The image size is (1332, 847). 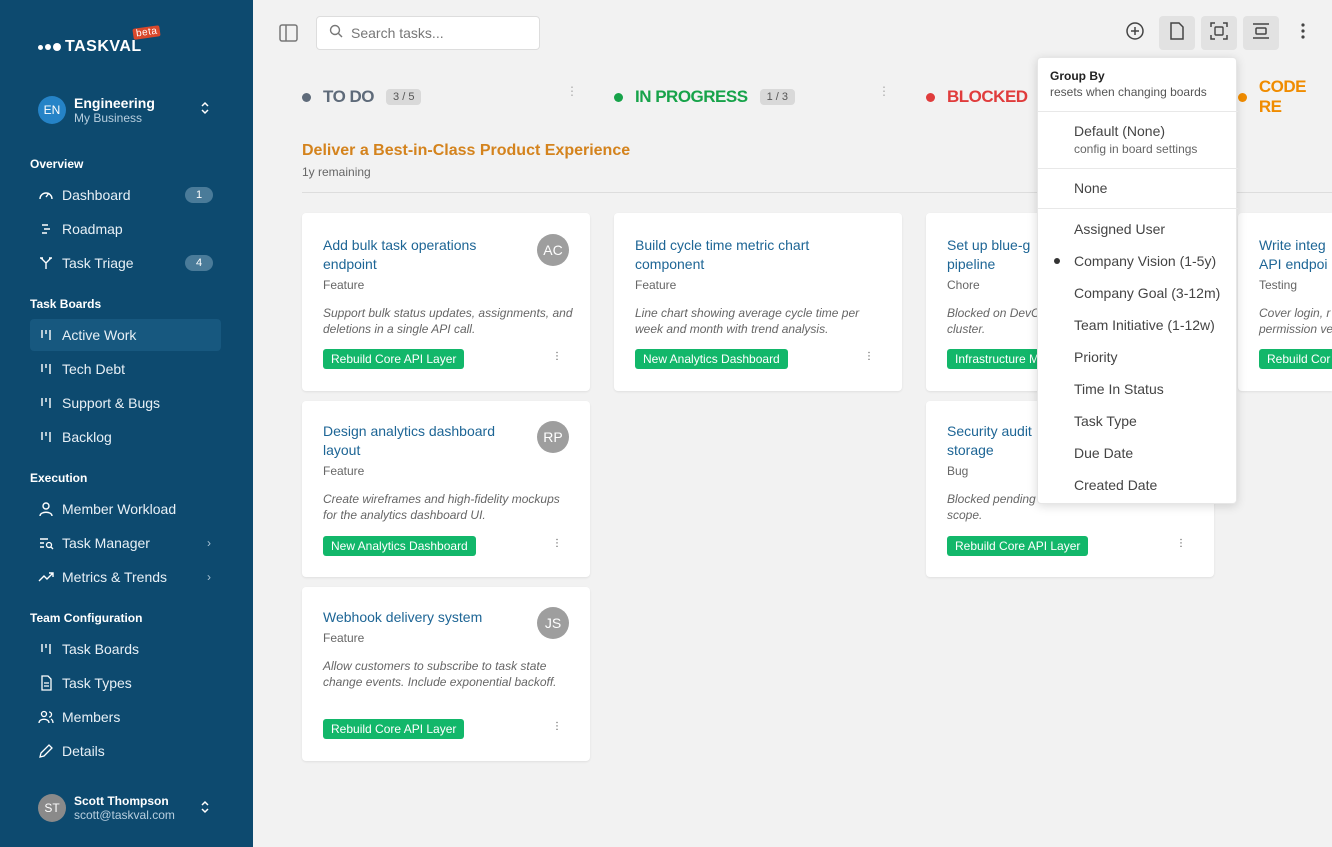 What do you see at coordinates (59, 478) in the screenshot?
I see `section-execution: Execution` at bounding box center [59, 478].